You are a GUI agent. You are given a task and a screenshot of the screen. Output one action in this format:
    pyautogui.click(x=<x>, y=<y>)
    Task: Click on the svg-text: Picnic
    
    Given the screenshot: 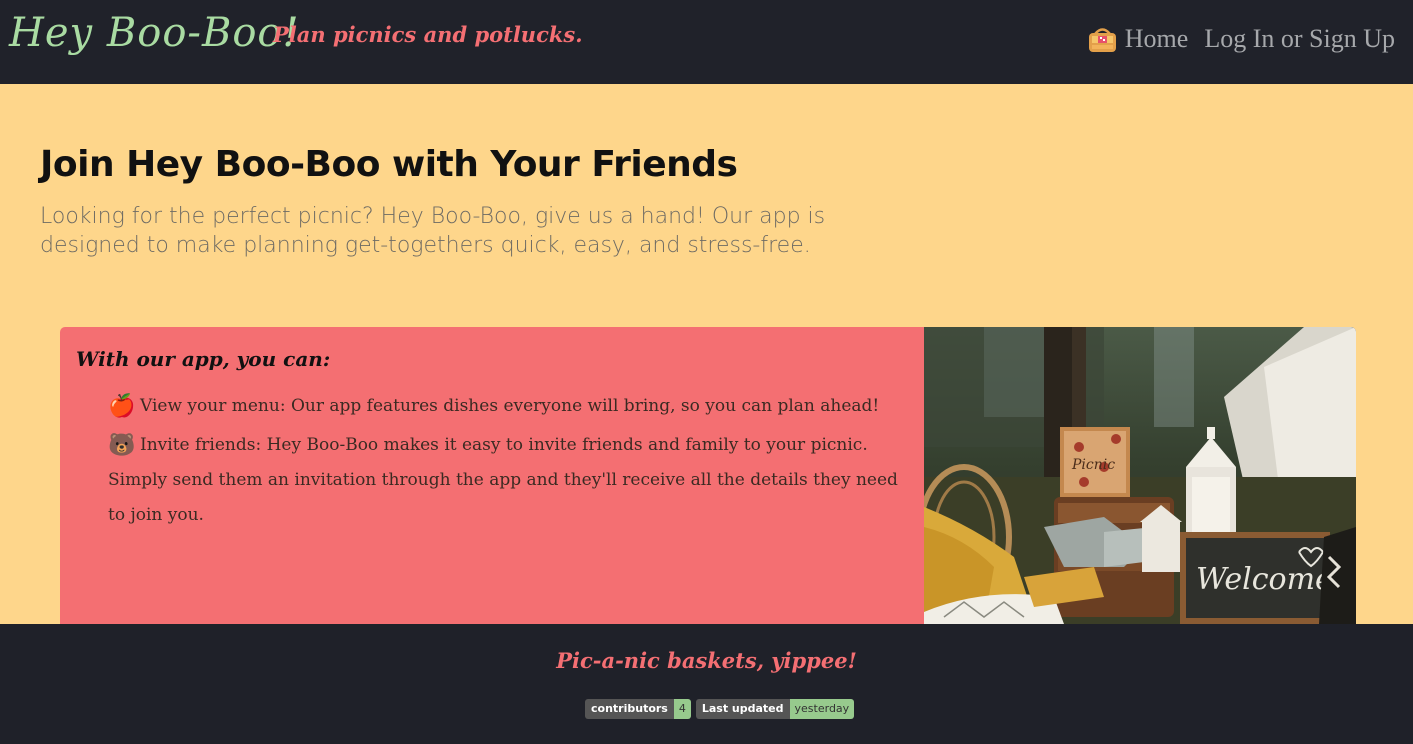 What is the action you would take?
    pyautogui.click(x=1093, y=465)
    